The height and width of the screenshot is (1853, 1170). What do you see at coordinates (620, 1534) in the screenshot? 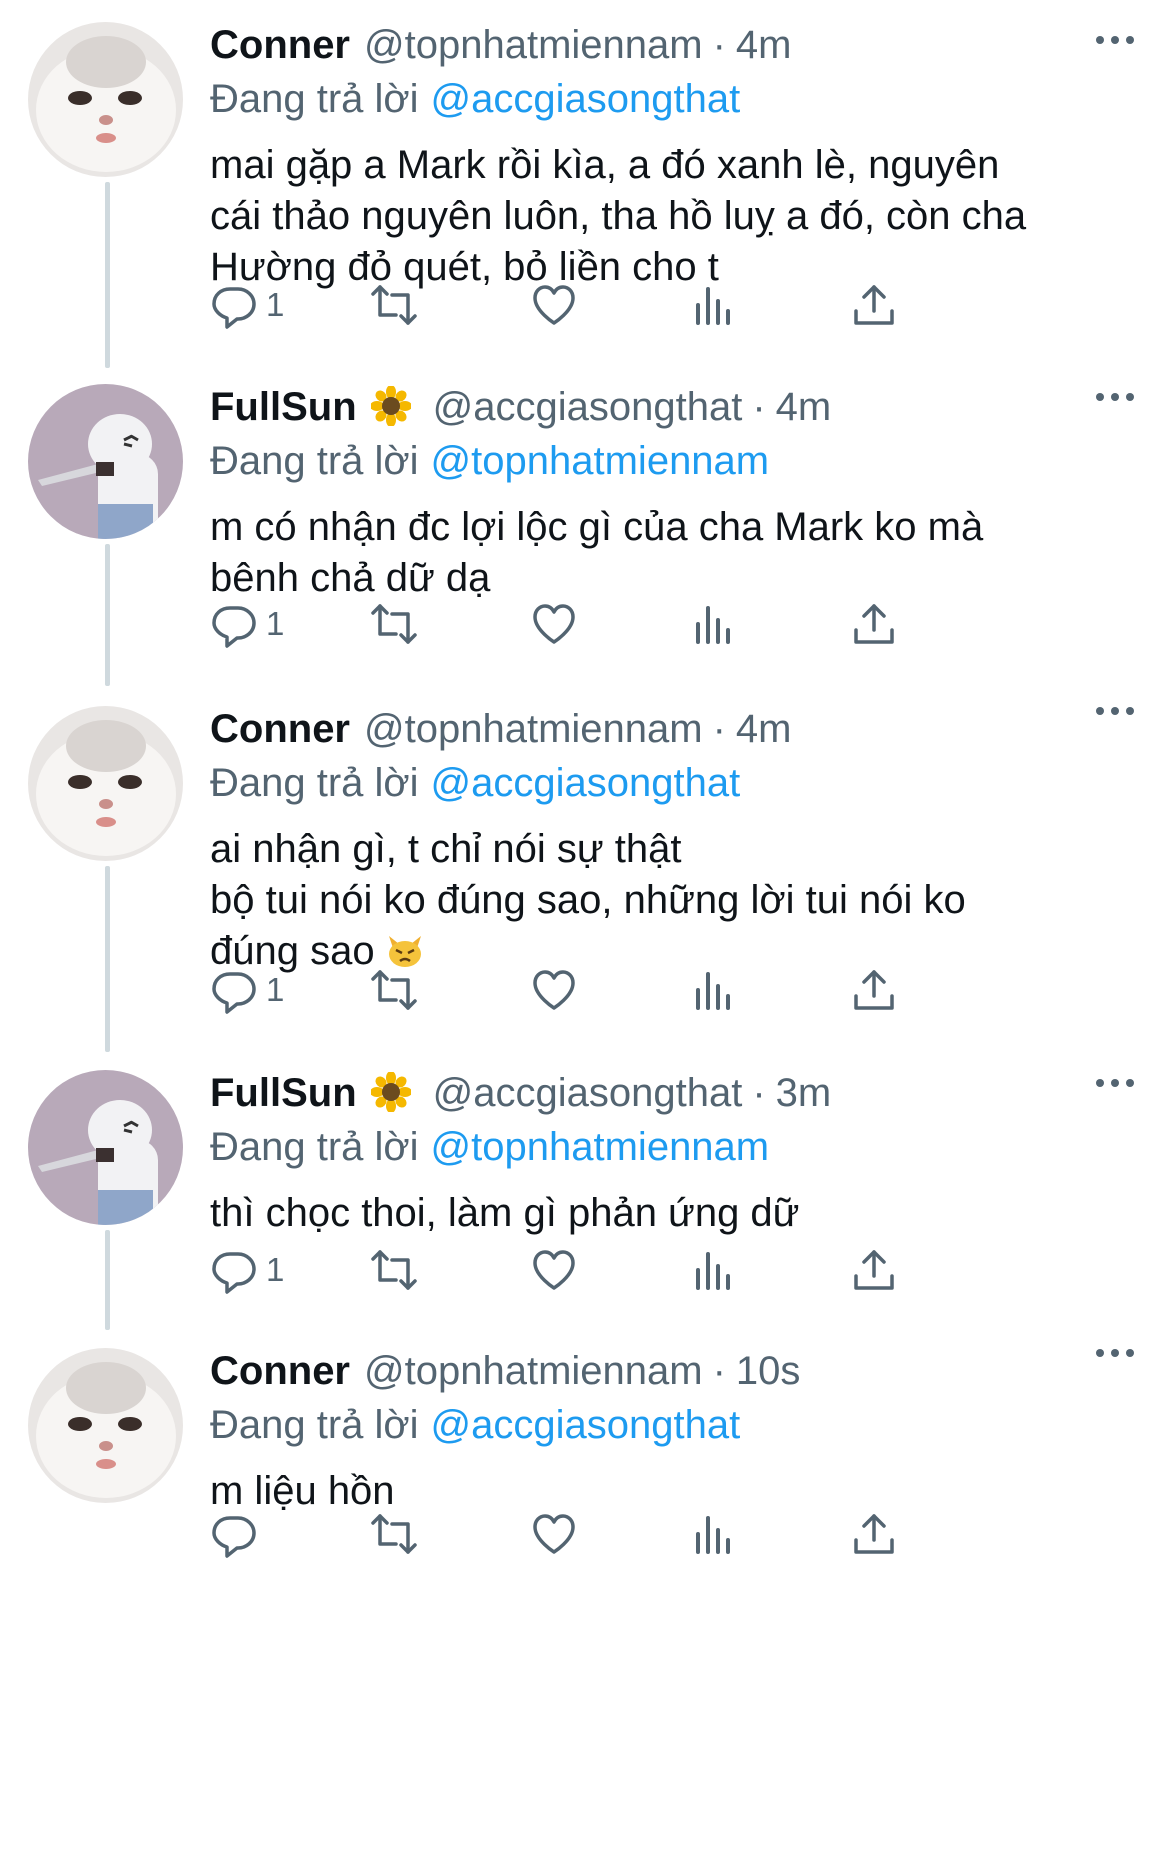
I see `action-bar` at bounding box center [620, 1534].